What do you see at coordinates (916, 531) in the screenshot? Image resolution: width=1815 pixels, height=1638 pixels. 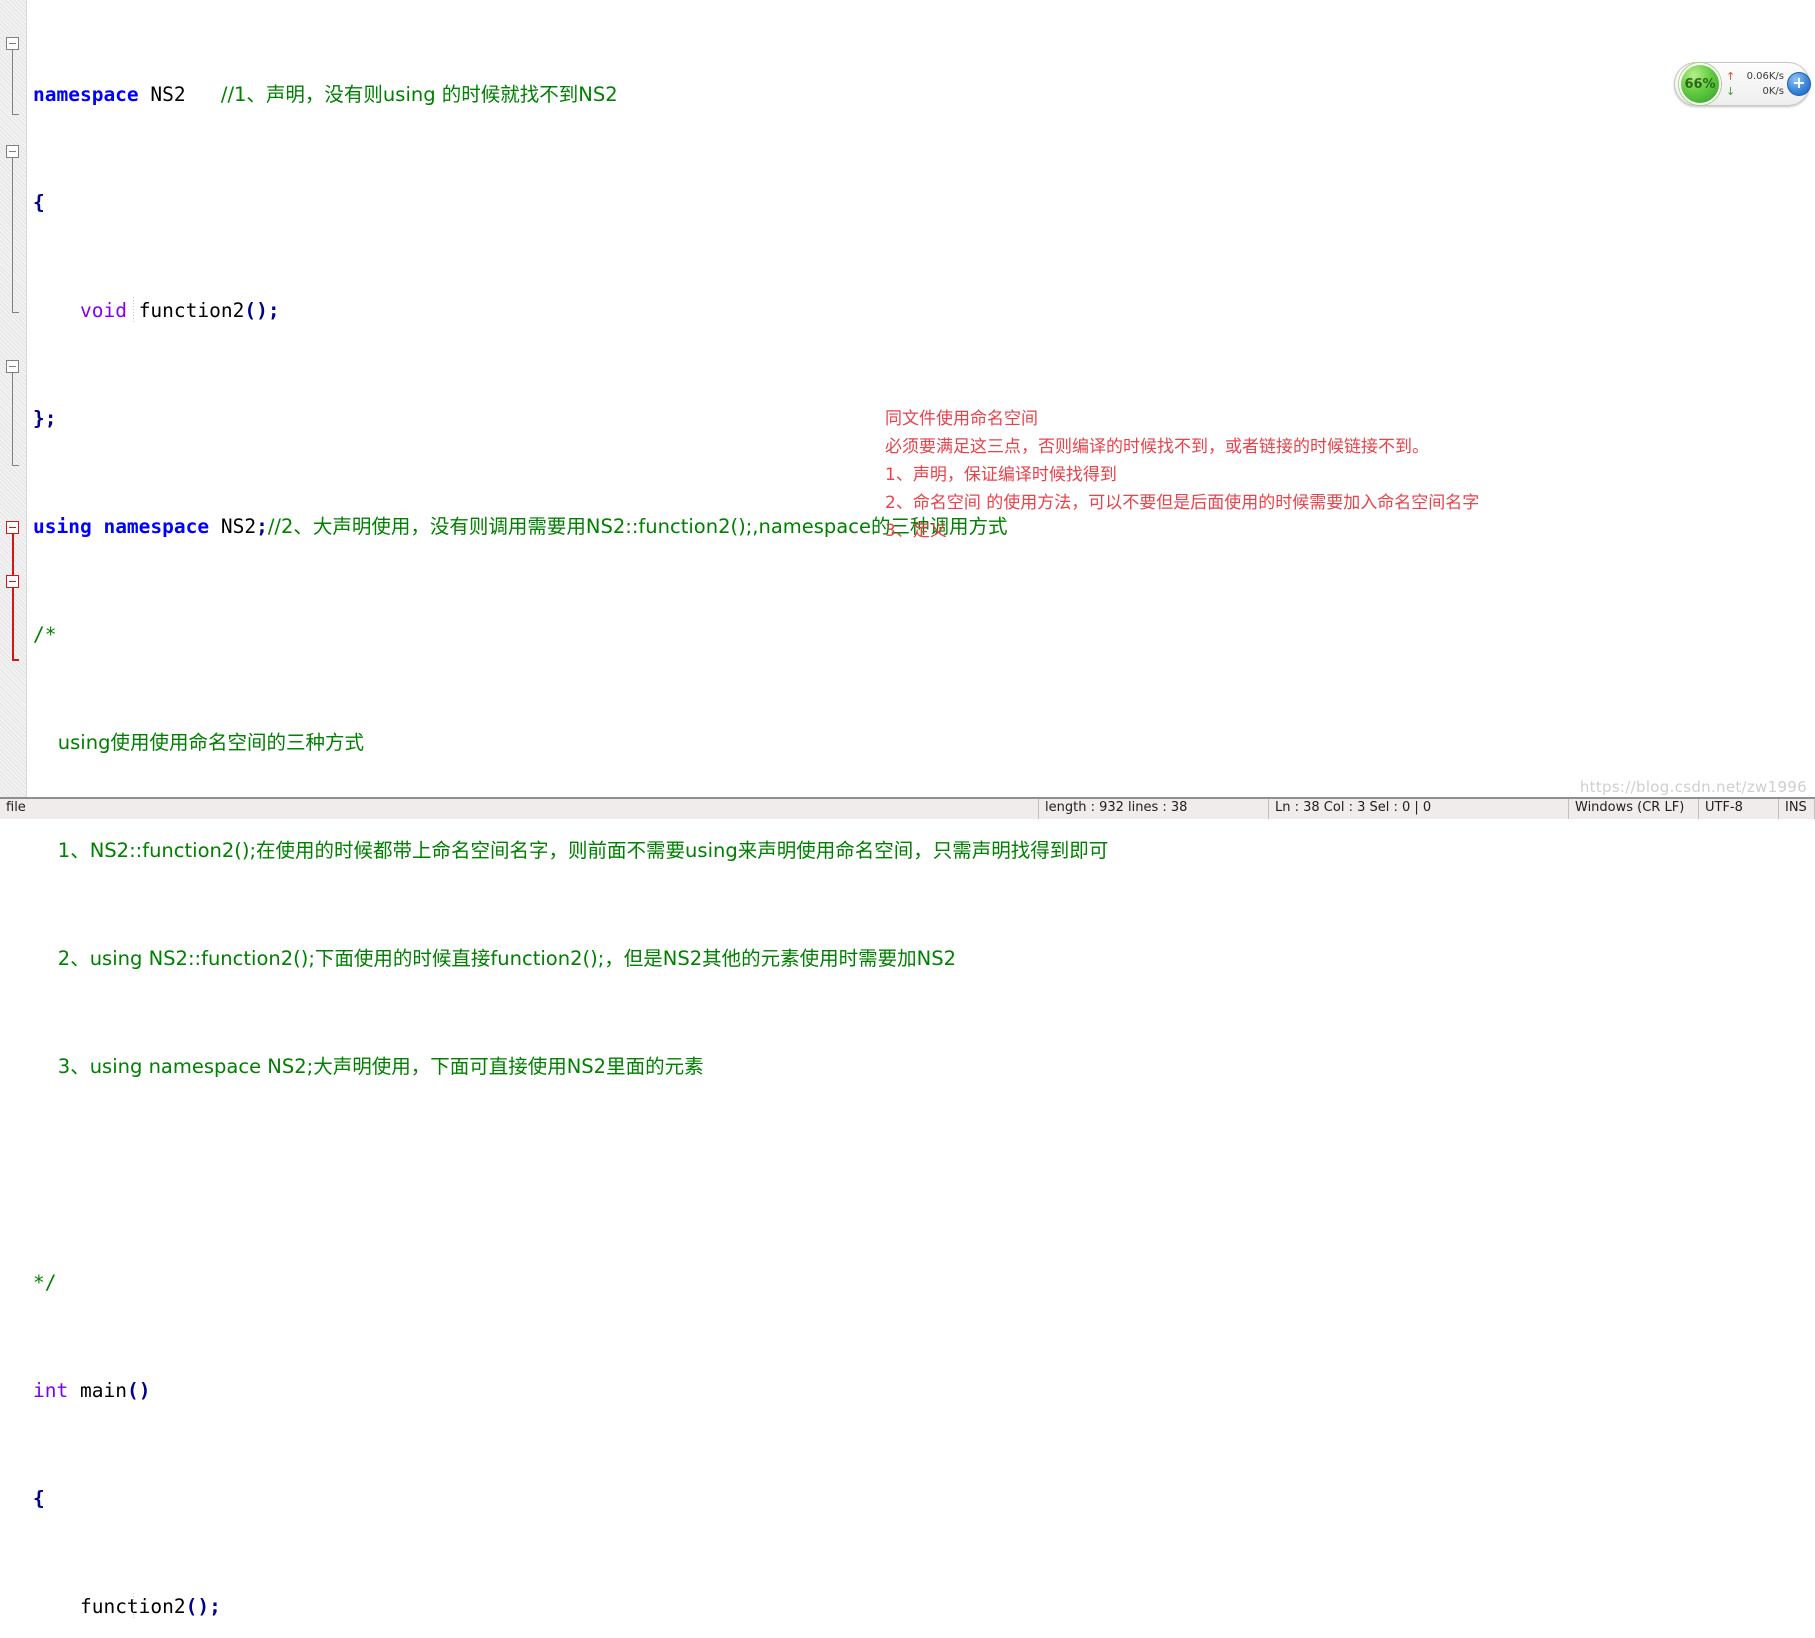 I see `annotation-line-5: 3、定义` at bounding box center [916, 531].